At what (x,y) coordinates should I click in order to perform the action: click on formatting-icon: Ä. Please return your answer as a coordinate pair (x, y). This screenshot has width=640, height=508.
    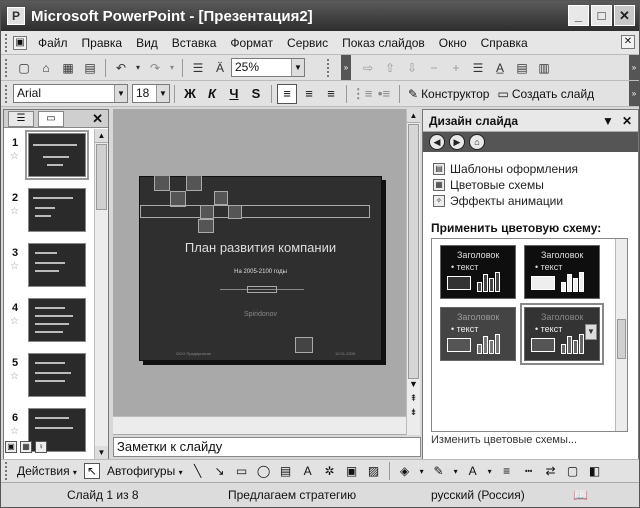
    Looking at the image, I should click on (220, 68).